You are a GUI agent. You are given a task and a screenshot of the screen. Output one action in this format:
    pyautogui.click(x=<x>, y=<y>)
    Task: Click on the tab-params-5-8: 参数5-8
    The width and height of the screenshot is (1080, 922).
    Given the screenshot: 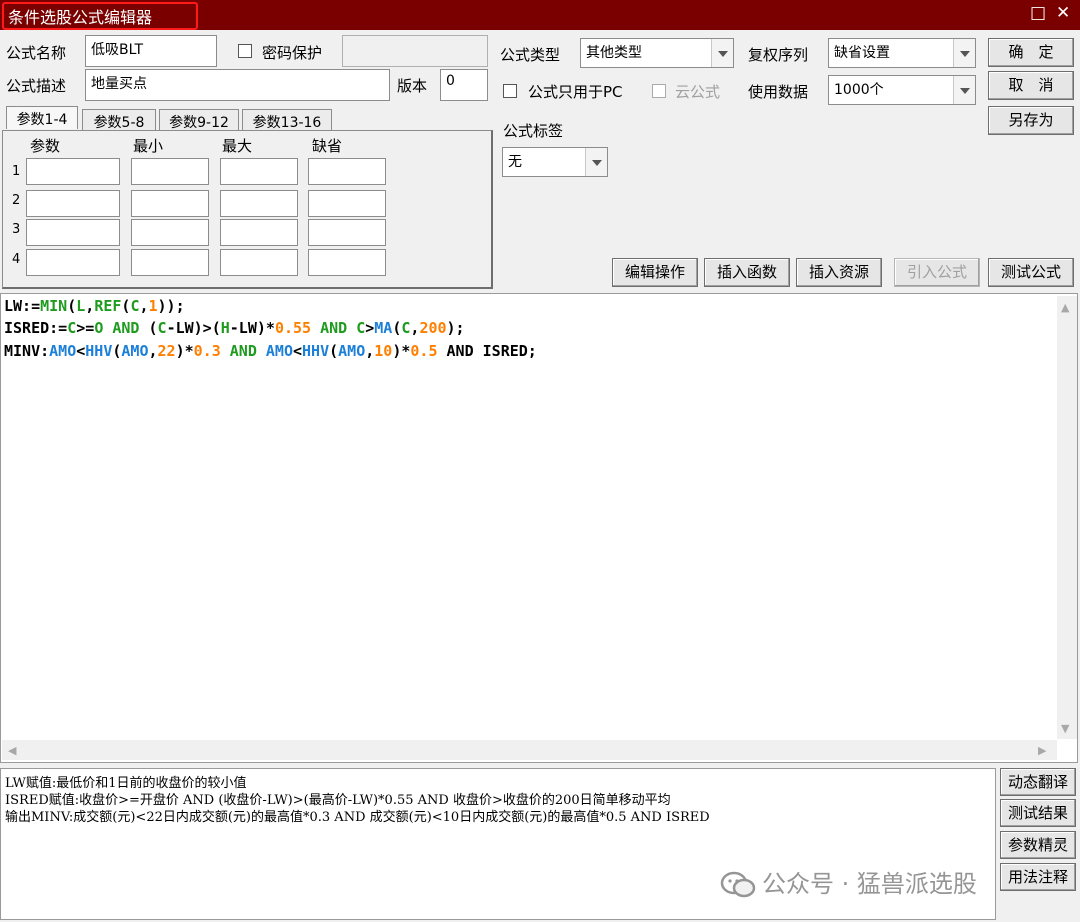 What is the action you would take?
    pyautogui.click(x=119, y=120)
    